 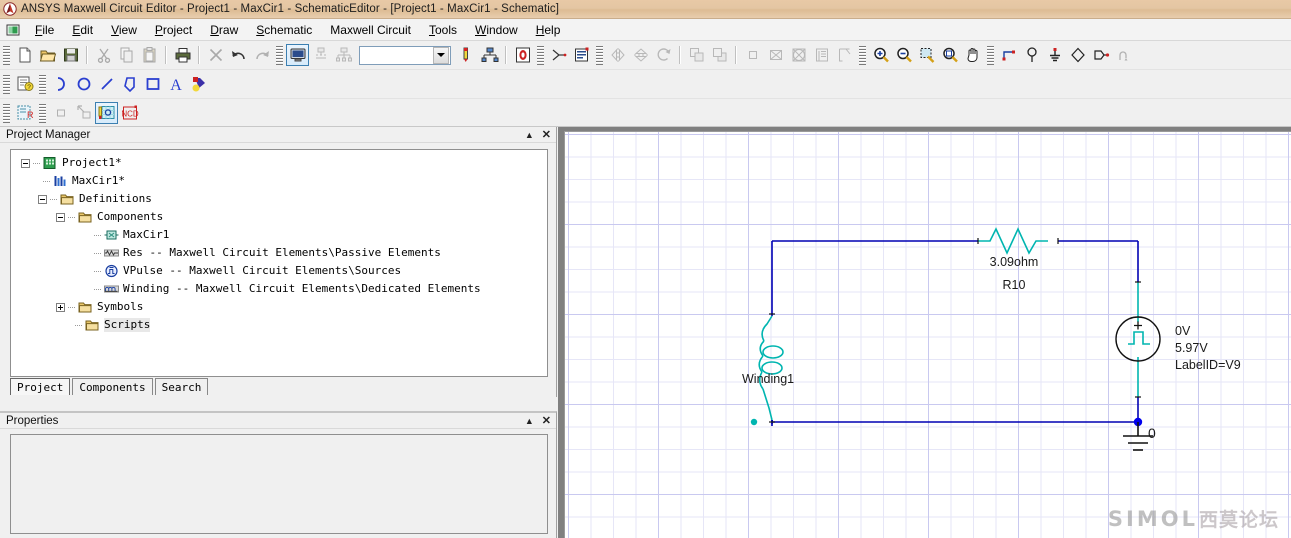 What do you see at coordinates (282, 163) in the screenshot?
I see `tree-item-project1: Project1*` at bounding box center [282, 163].